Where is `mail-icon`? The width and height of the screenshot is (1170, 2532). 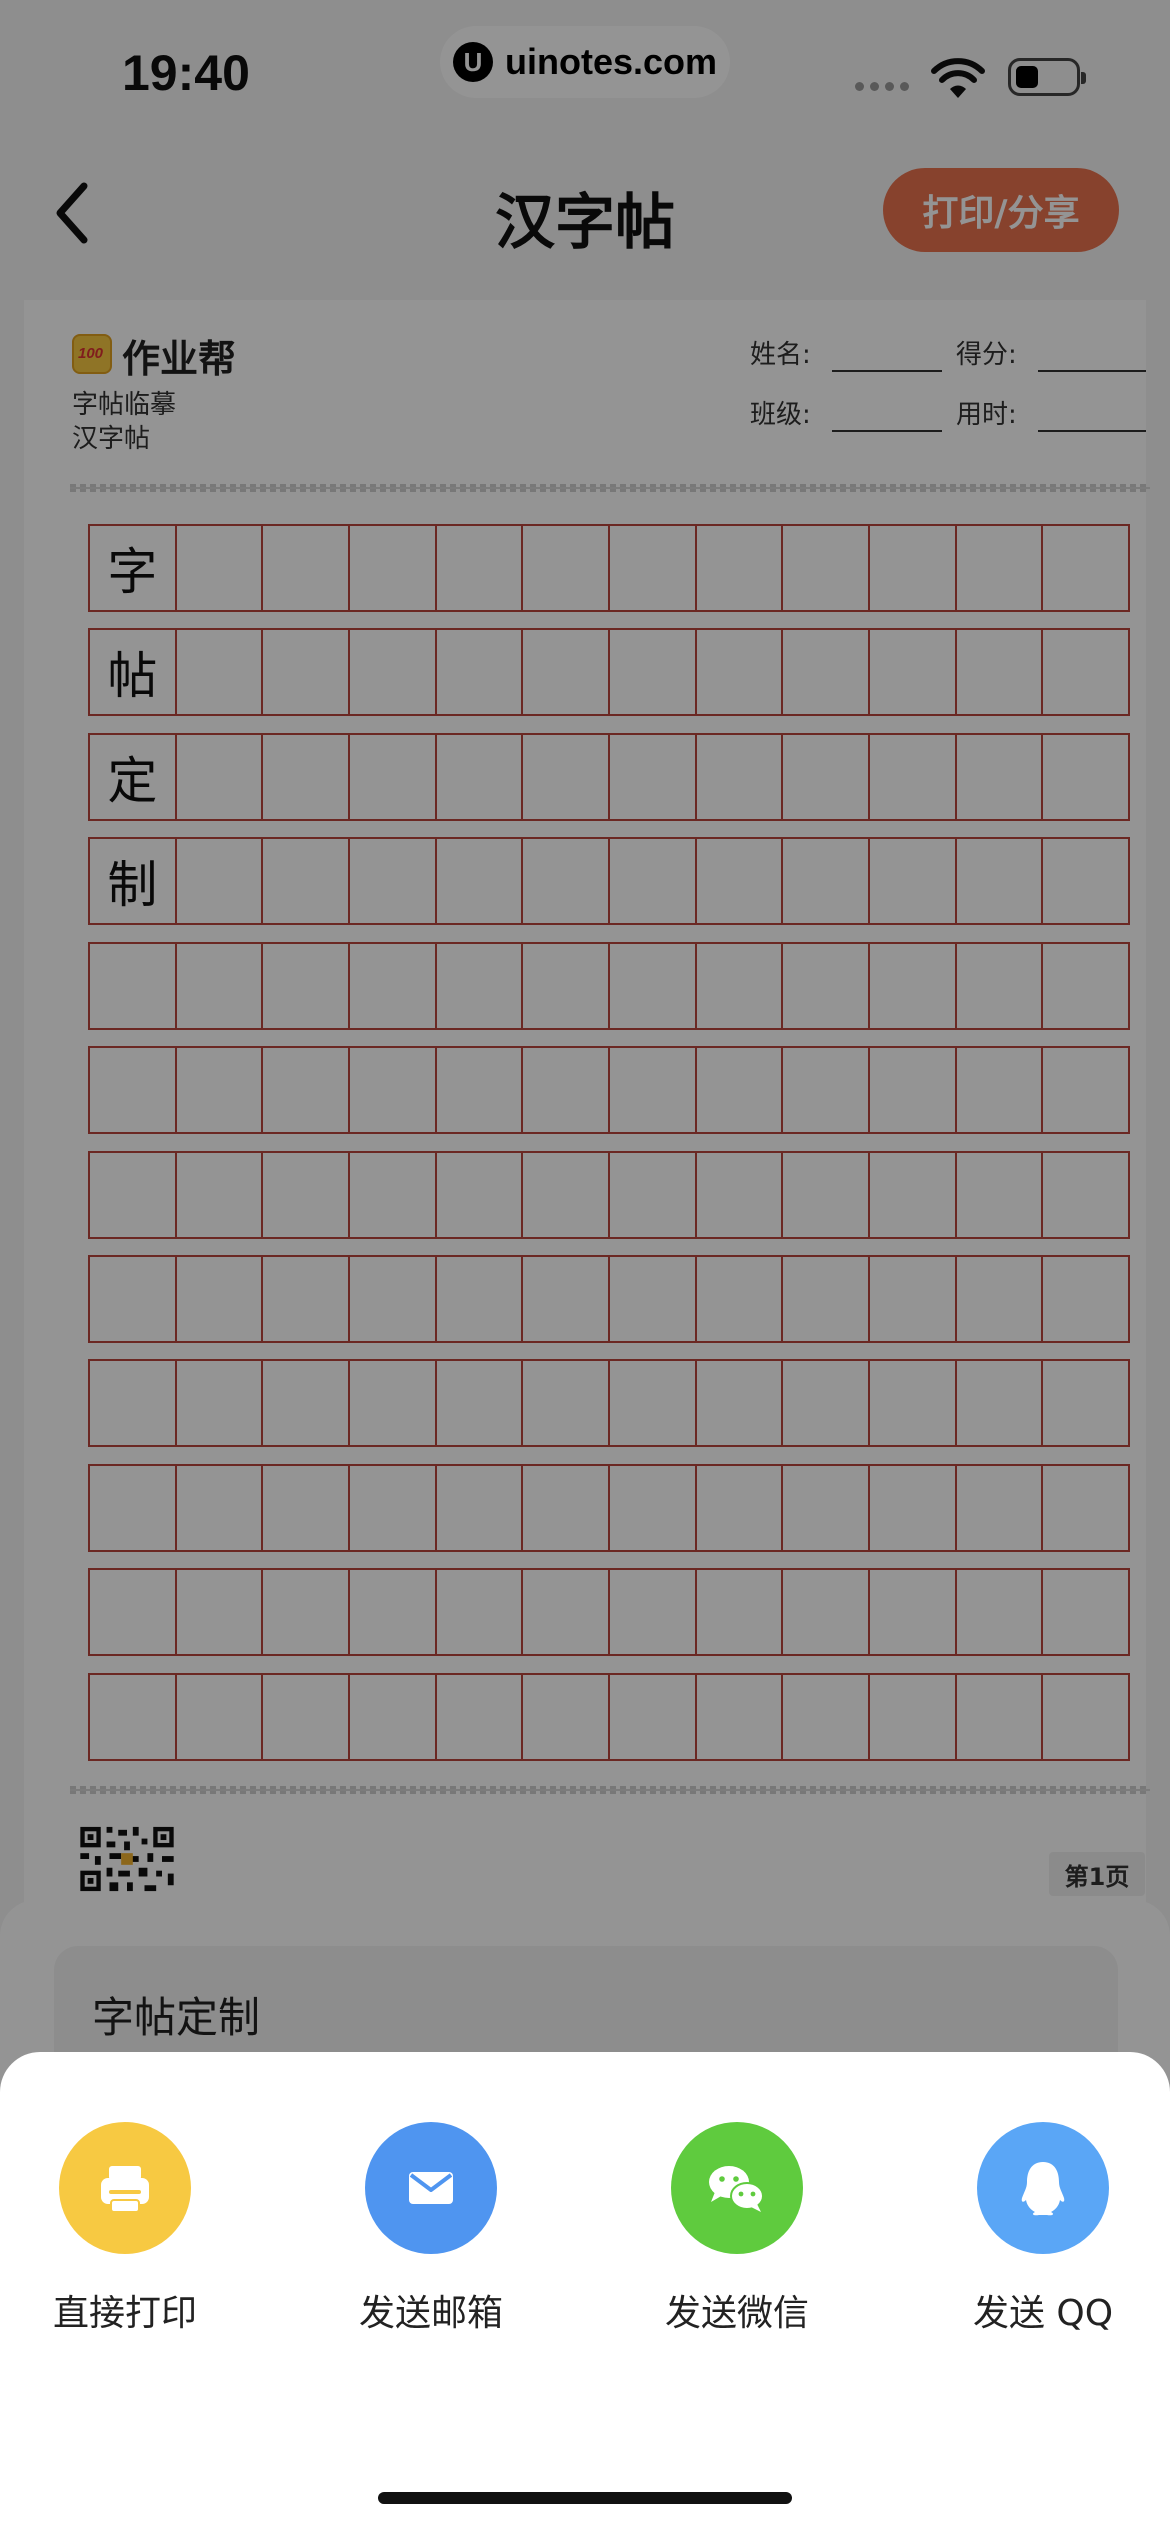 mail-icon is located at coordinates (431, 2188).